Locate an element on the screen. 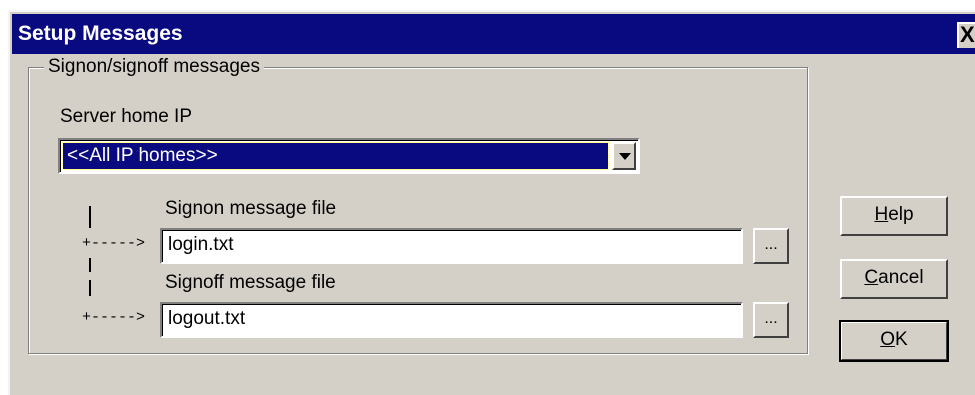 The height and width of the screenshot is (395, 975). dropdown-button is located at coordinates (624, 156).